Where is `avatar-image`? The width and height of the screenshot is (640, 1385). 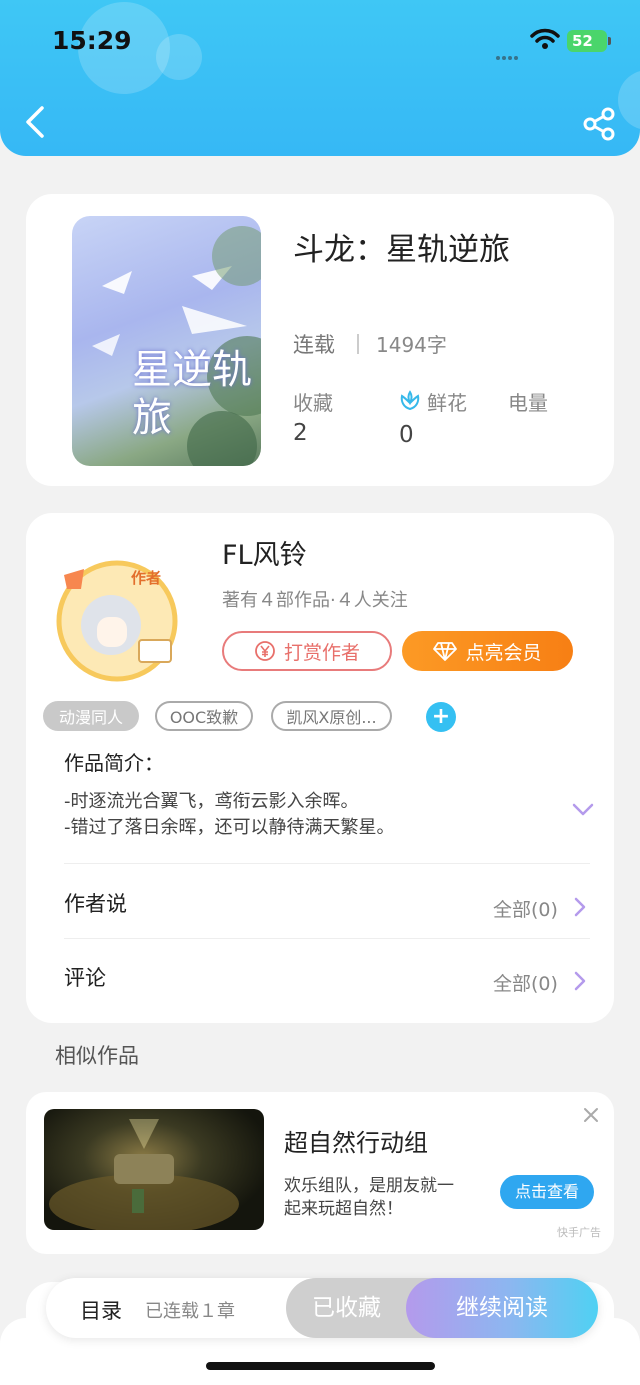 avatar-image is located at coordinates (117, 621).